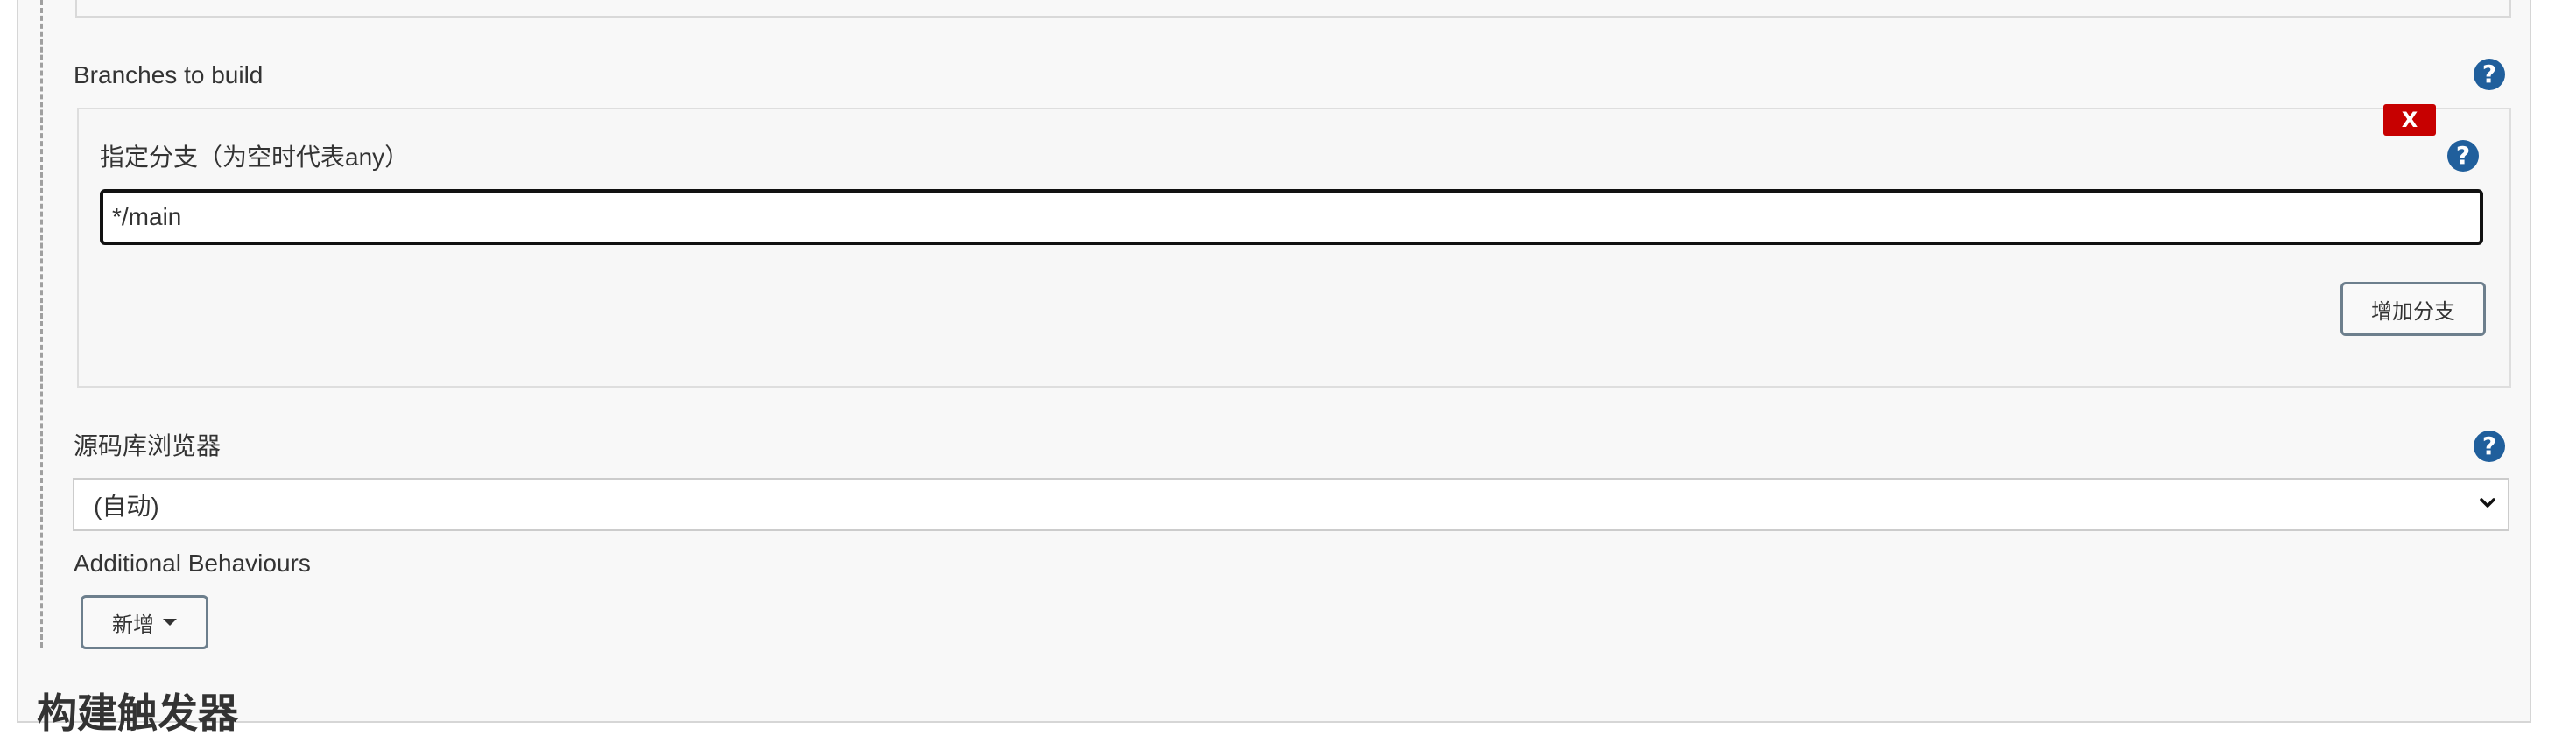  I want to click on caret-down-icon, so click(170, 622).